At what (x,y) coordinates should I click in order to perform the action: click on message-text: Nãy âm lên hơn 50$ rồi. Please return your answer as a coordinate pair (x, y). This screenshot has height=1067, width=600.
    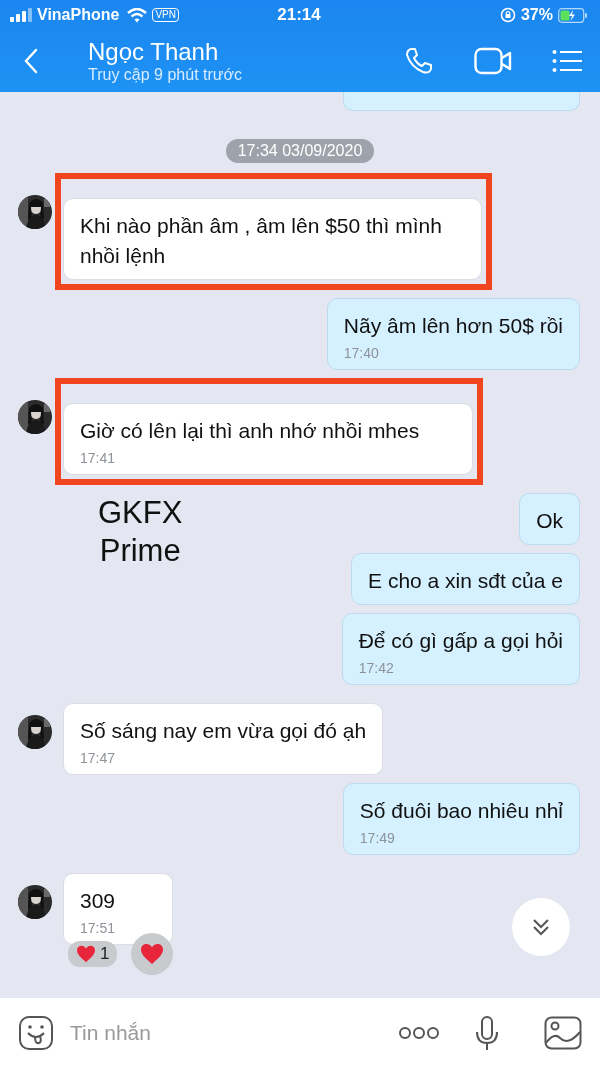
    Looking at the image, I should click on (453, 326).